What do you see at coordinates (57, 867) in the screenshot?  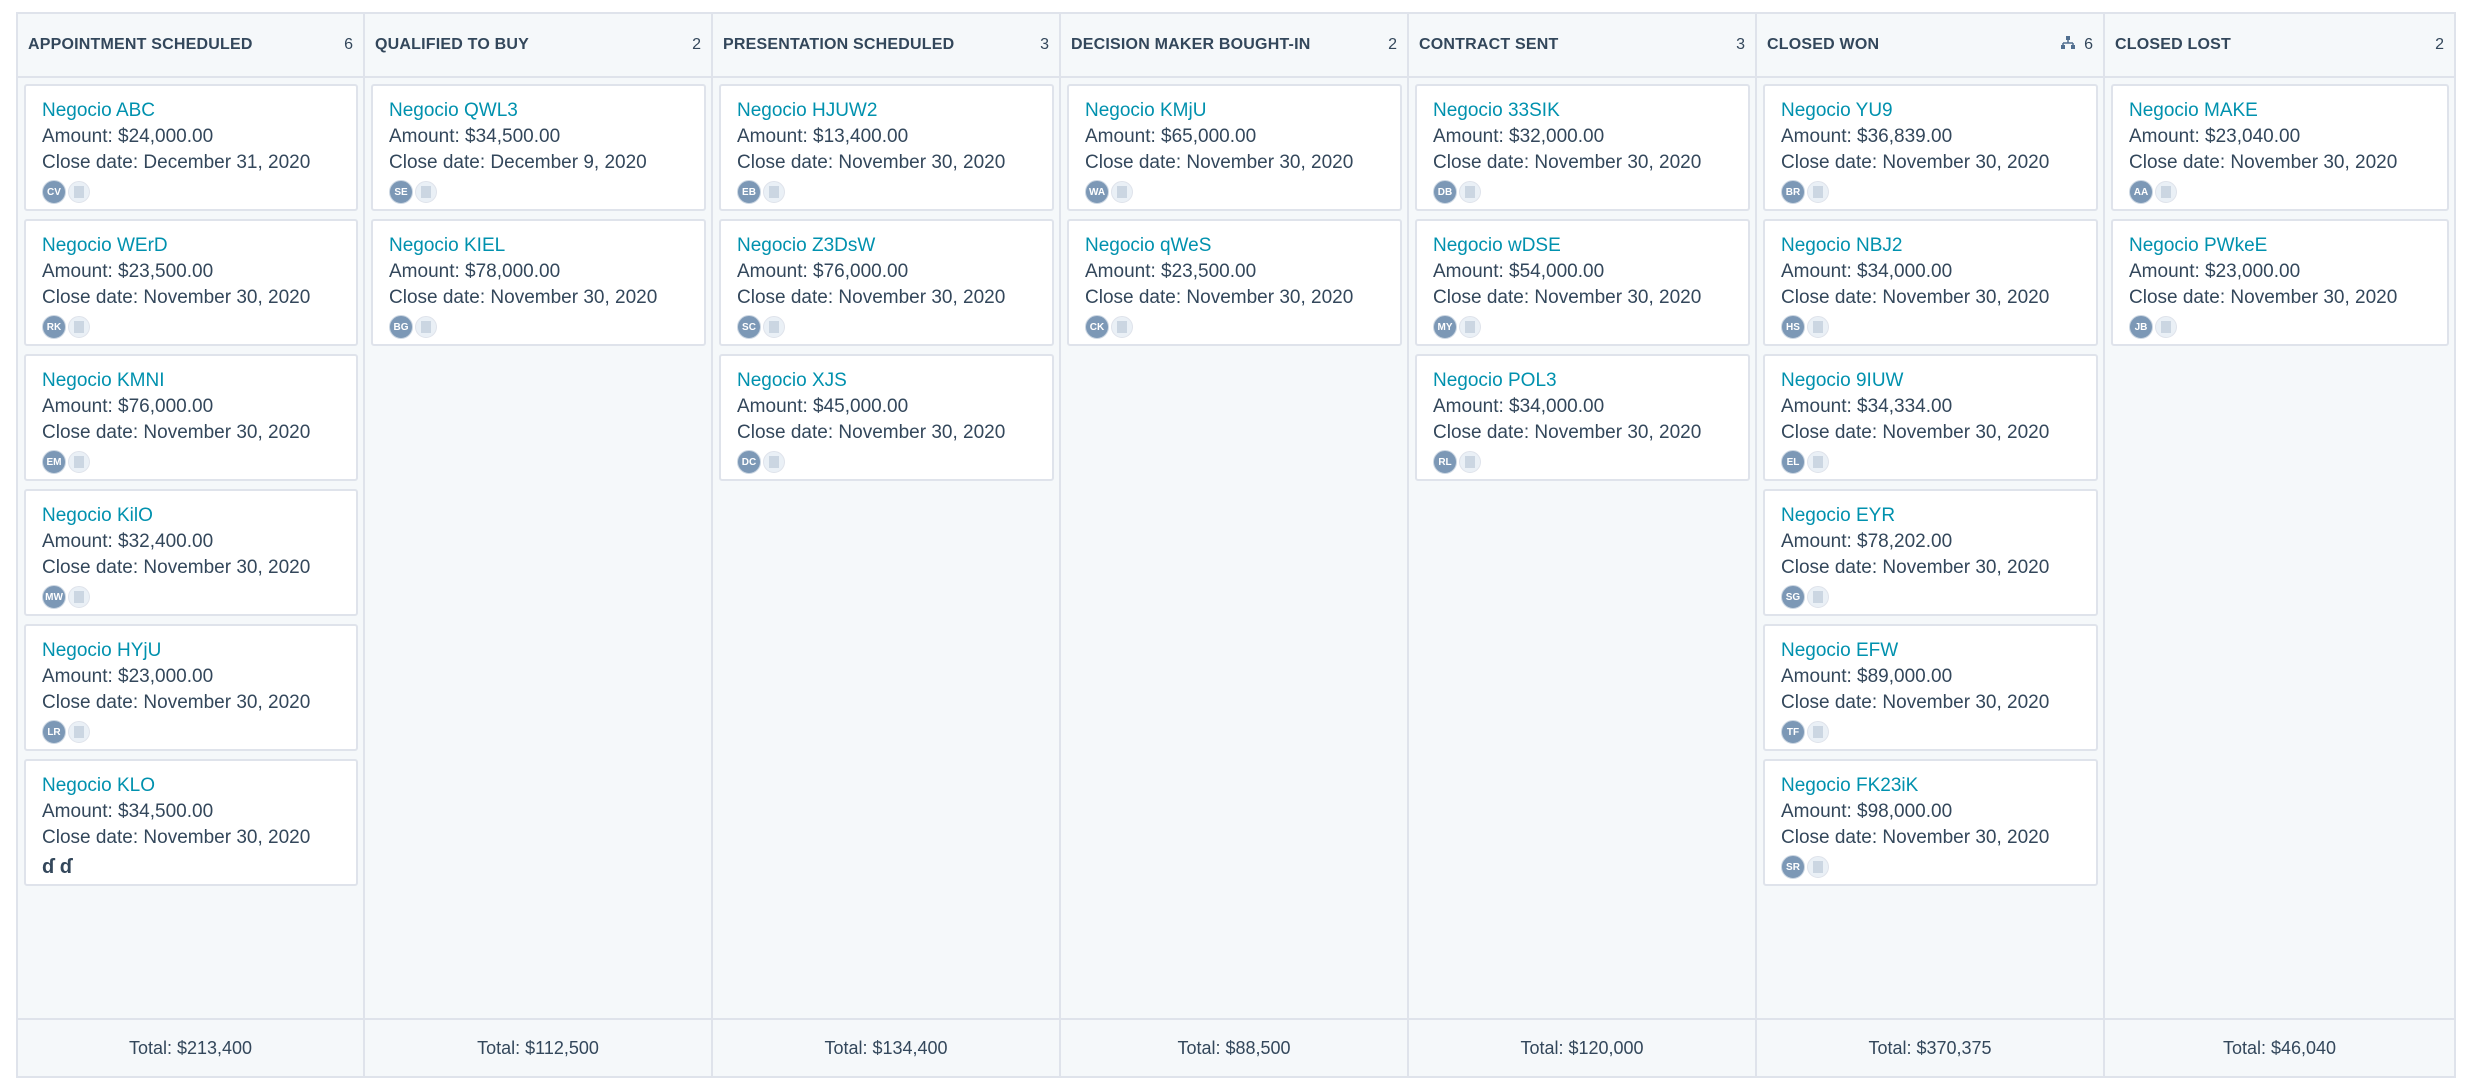 I see `association-icons: ɗ ɗ` at bounding box center [57, 867].